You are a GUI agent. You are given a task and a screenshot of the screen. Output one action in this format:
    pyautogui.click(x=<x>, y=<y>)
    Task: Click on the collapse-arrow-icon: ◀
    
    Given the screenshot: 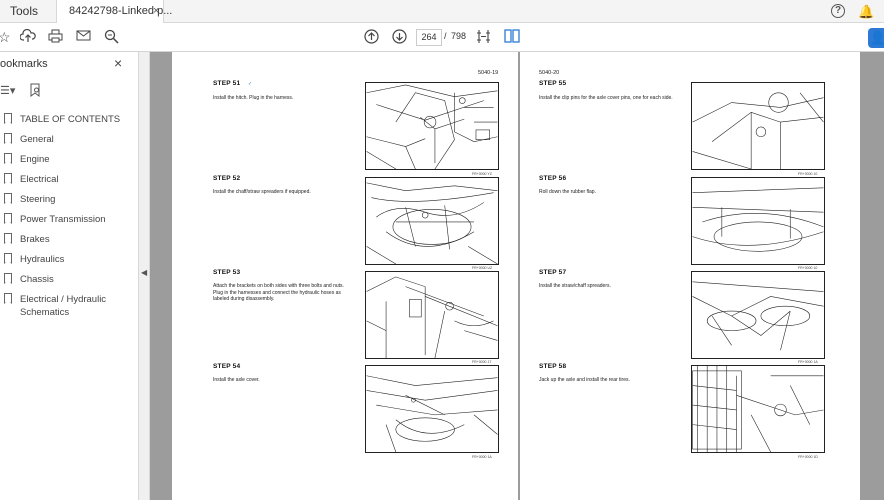 What is the action you would take?
    pyautogui.click(x=144, y=272)
    